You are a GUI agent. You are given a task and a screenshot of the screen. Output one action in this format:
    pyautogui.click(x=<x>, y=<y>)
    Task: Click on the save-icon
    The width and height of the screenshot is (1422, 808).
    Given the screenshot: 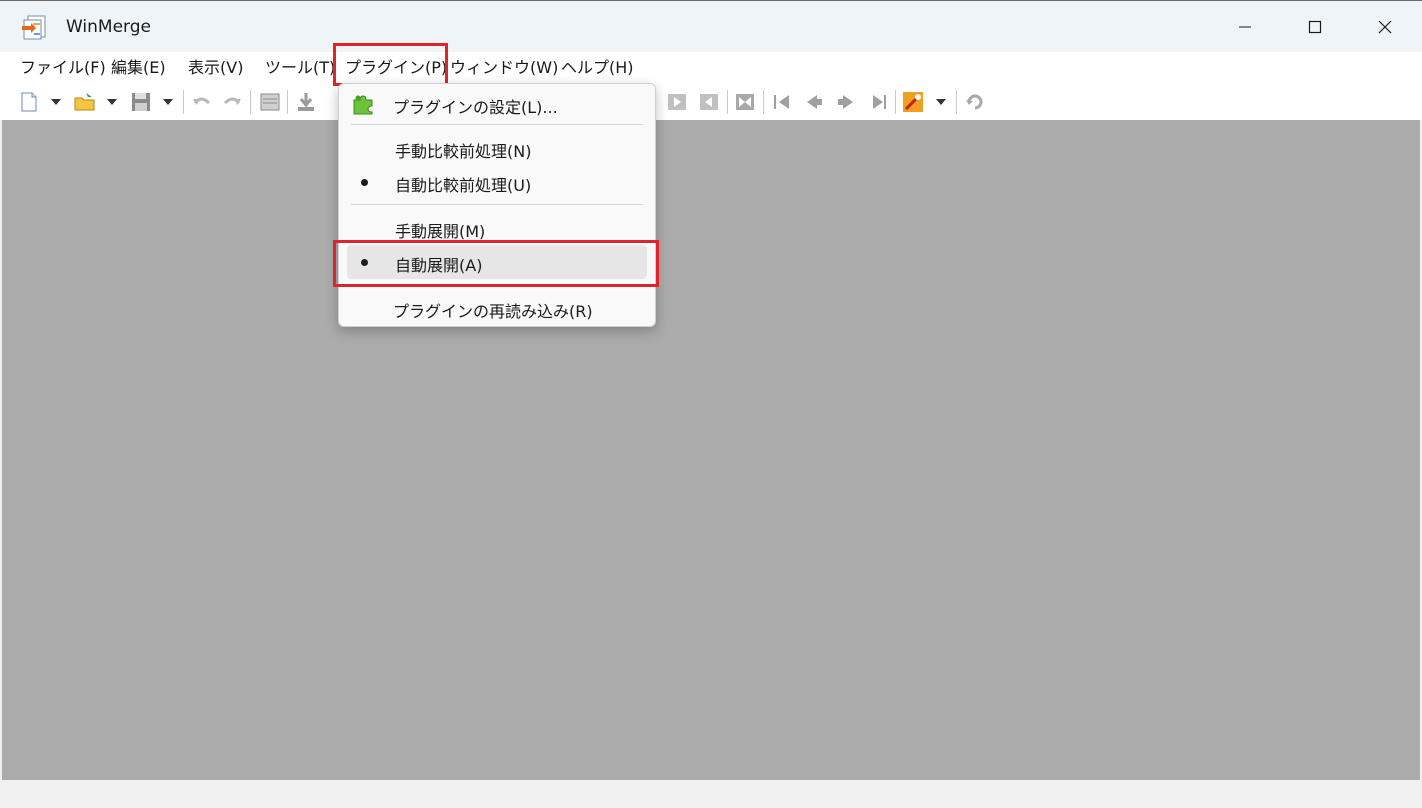 What is the action you would take?
    pyautogui.click(x=141, y=102)
    